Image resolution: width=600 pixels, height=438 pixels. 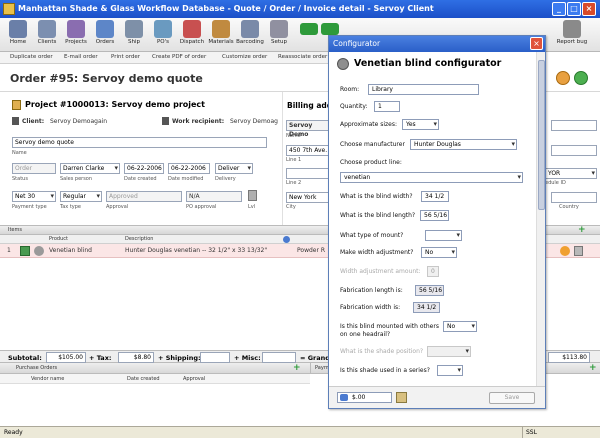 I want to click on schedule-select: YOR, so click(x=571, y=173).